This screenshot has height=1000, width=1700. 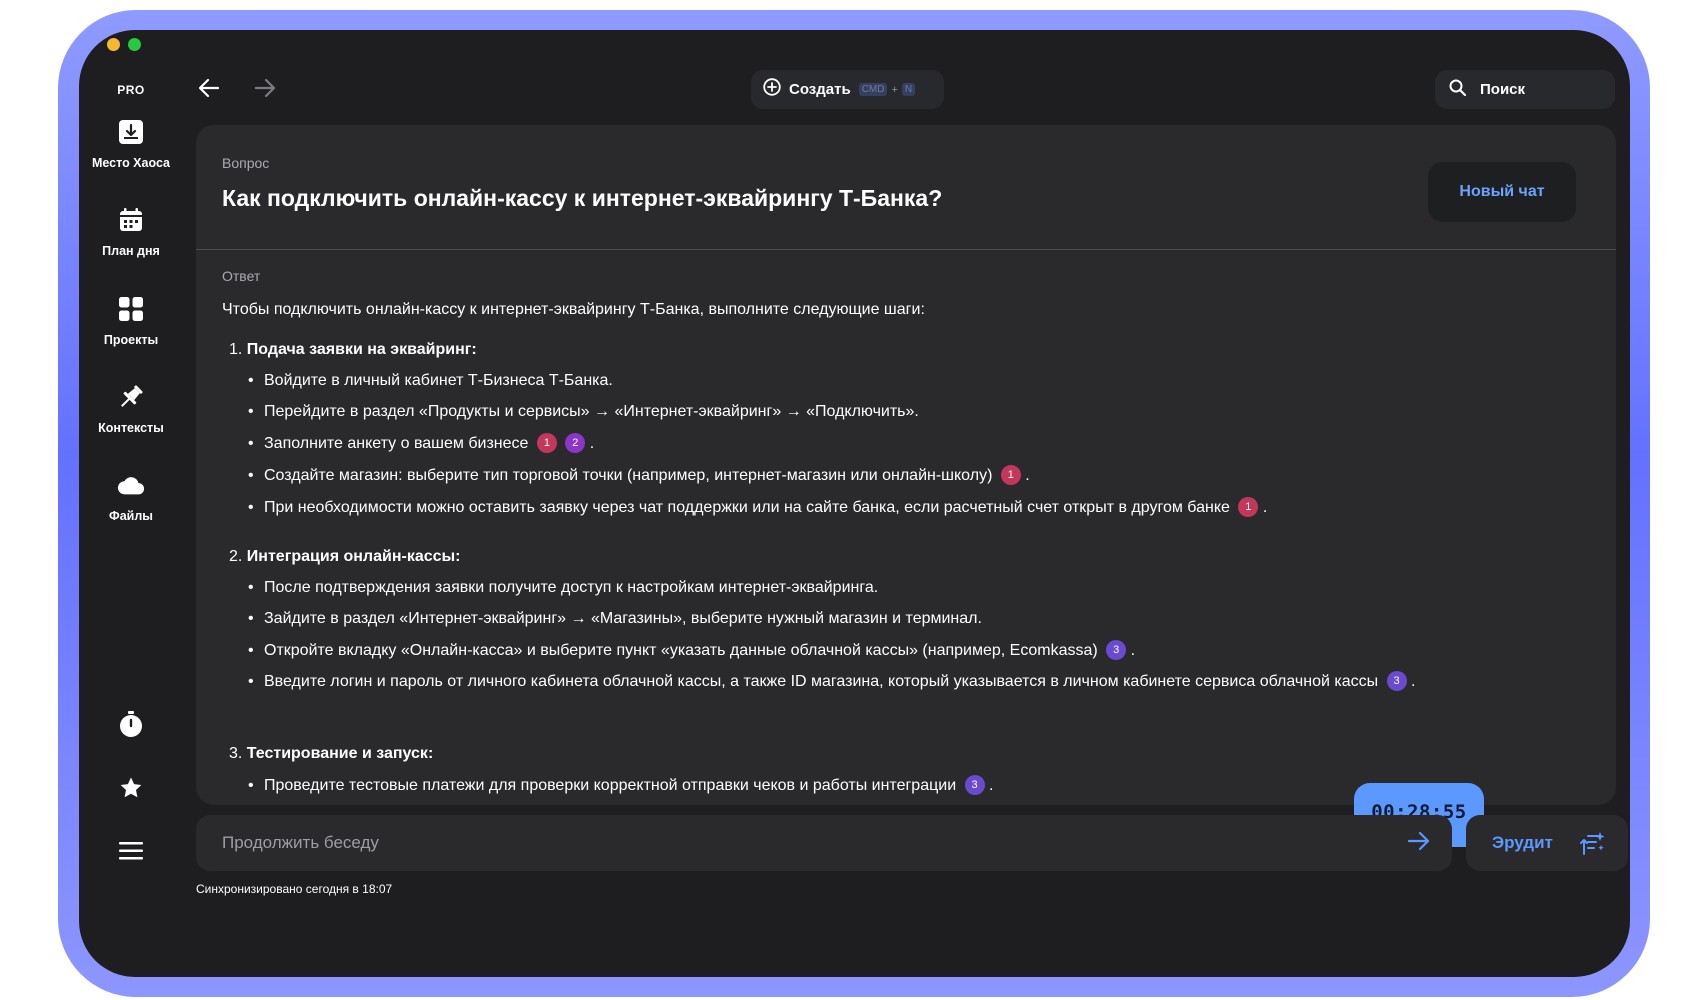 I want to click on inbox-icon, so click(x=131, y=132).